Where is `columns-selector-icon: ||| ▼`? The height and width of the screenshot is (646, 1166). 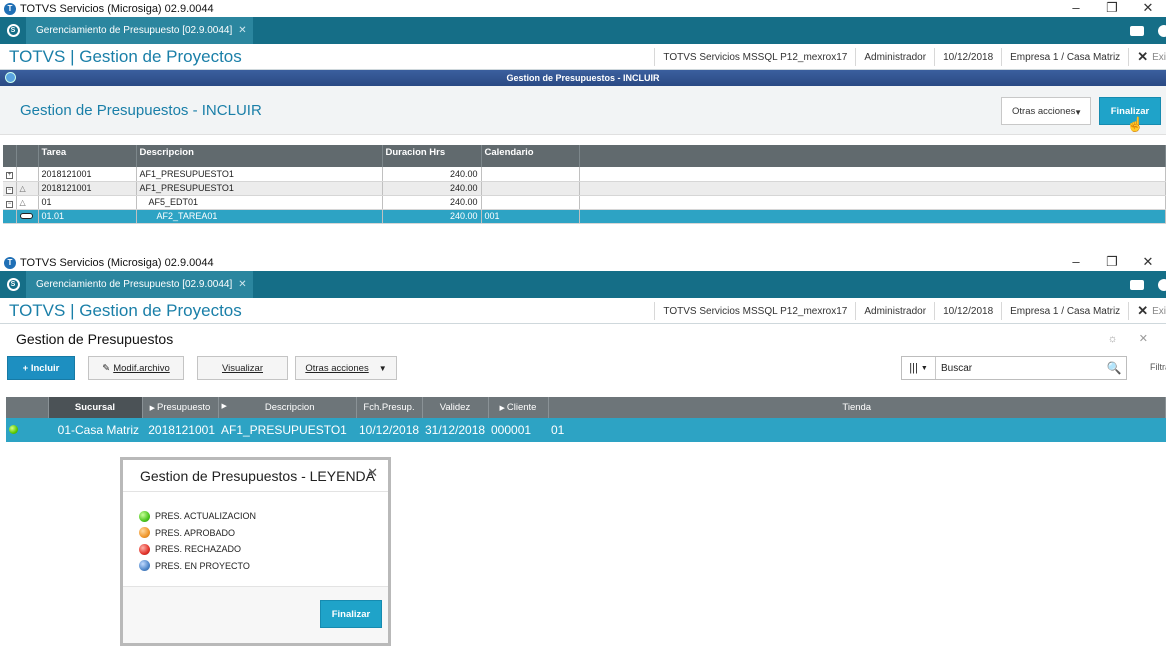
columns-selector-icon: ||| ▼ is located at coordinates (919, 368).